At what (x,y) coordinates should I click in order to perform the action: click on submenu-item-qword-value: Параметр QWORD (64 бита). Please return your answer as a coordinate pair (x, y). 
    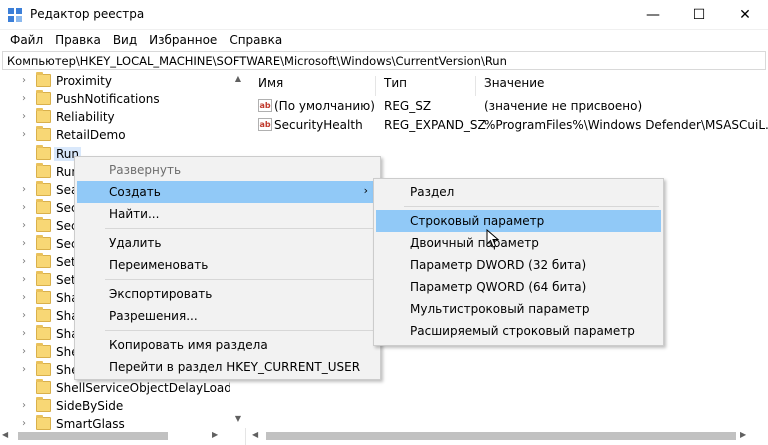
    Looking at the image, I should click on (518, 287).